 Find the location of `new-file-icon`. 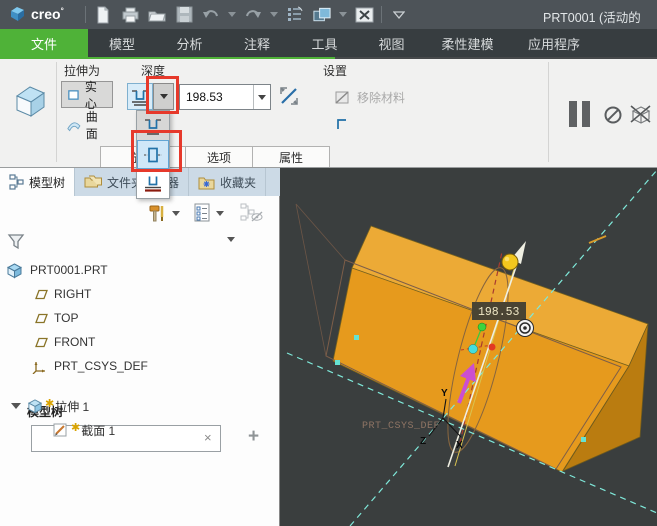

new-file-icon is located at coordinates (103, 14).